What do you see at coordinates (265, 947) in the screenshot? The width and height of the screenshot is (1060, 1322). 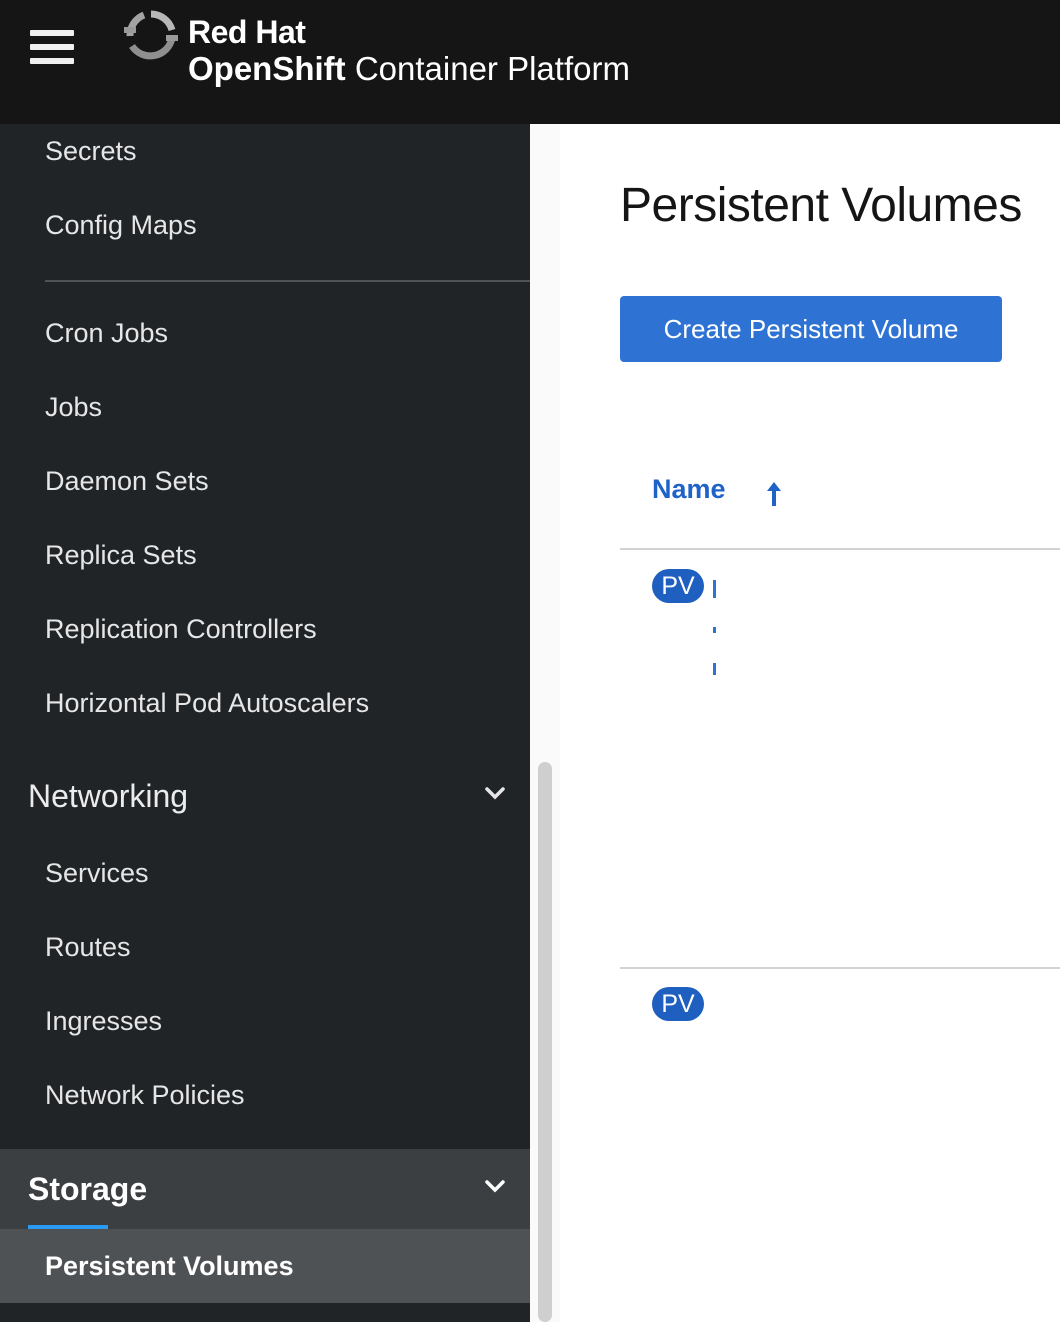 I see `sidebar-item-routes: Routes` at bounding box center [265, 947].